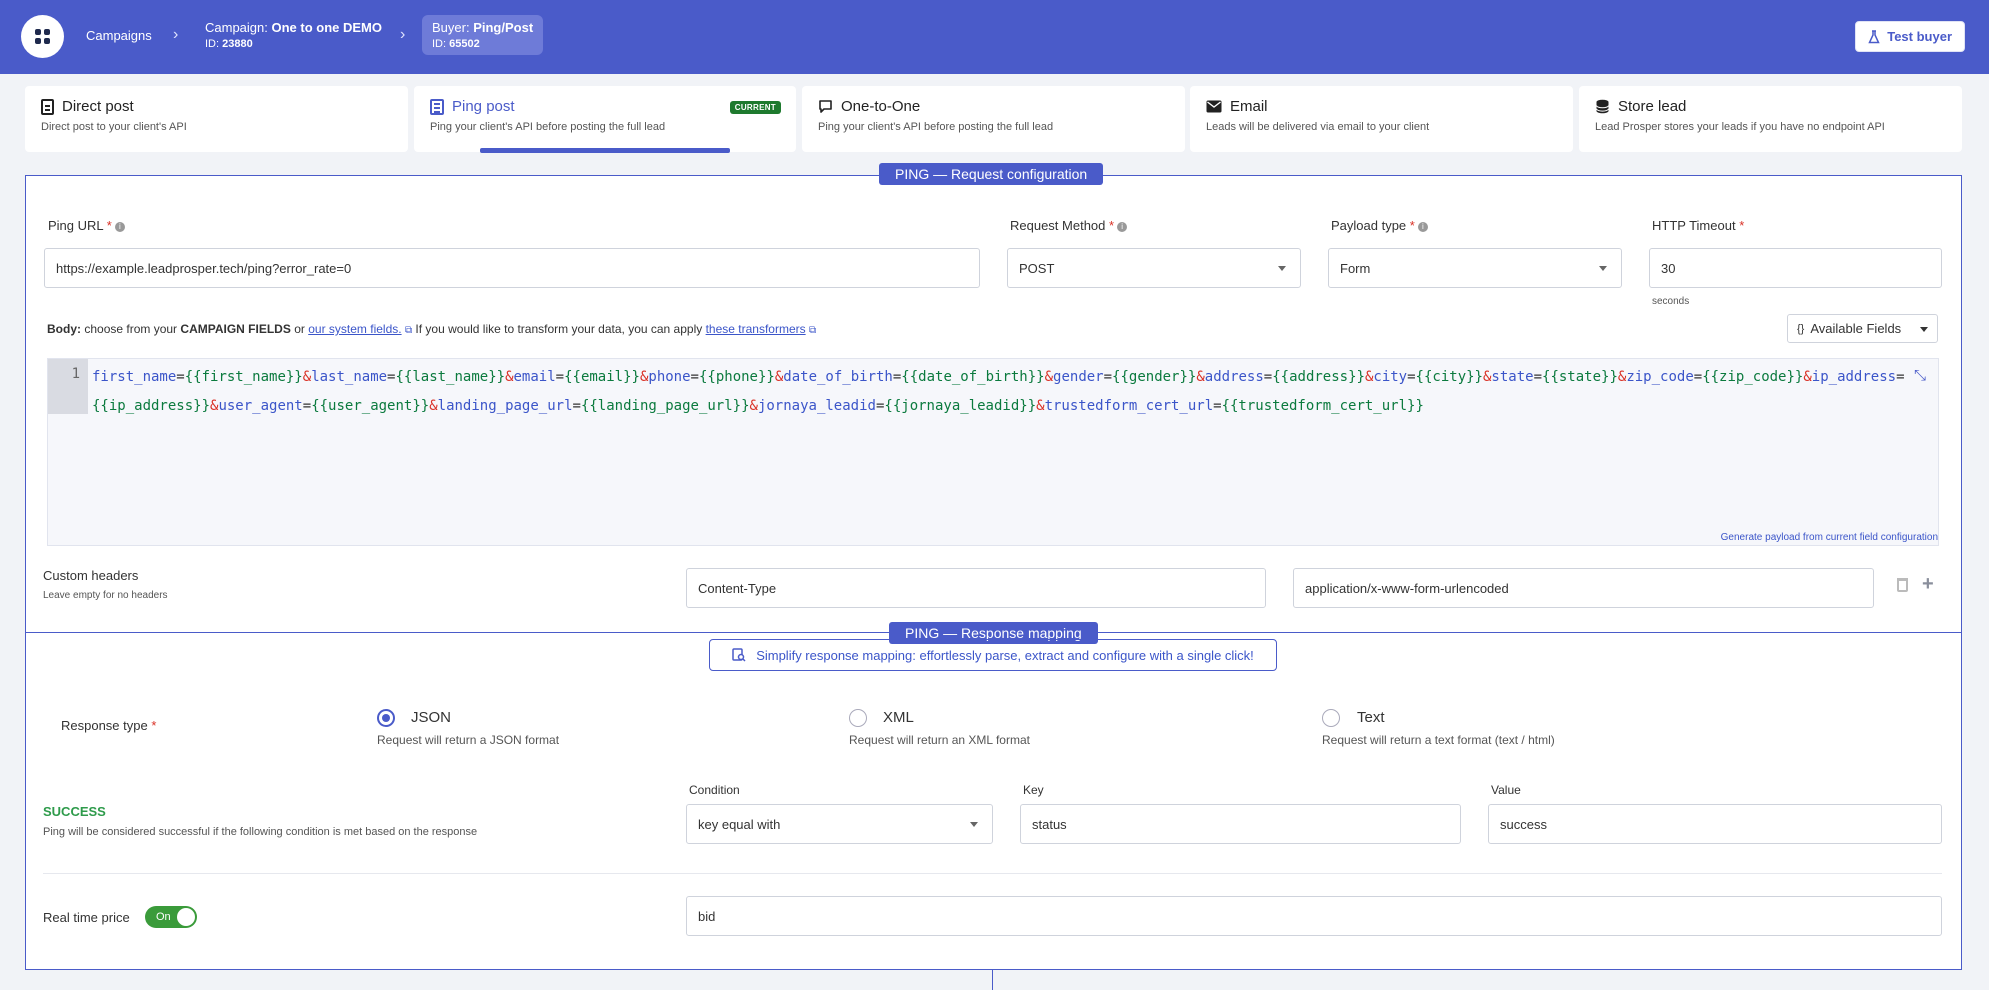 The width and height of the screenshot is (1989, 990). What do you see at coordinates (1475, 268) in the screenshot?
I see `payload-type-select: Form` at bounding box center [1475, 268].